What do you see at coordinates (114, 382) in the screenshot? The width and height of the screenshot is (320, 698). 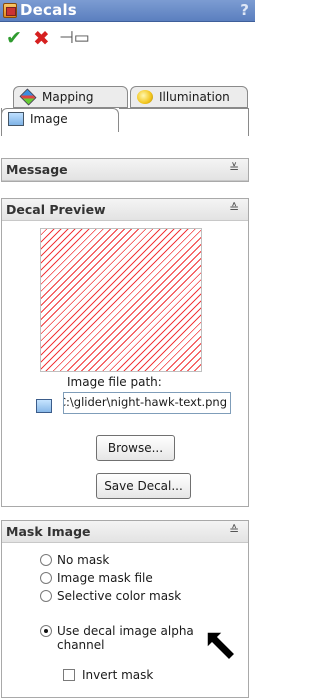 I see `image-path-label: Image file path:` at bounding box center [114, 382].